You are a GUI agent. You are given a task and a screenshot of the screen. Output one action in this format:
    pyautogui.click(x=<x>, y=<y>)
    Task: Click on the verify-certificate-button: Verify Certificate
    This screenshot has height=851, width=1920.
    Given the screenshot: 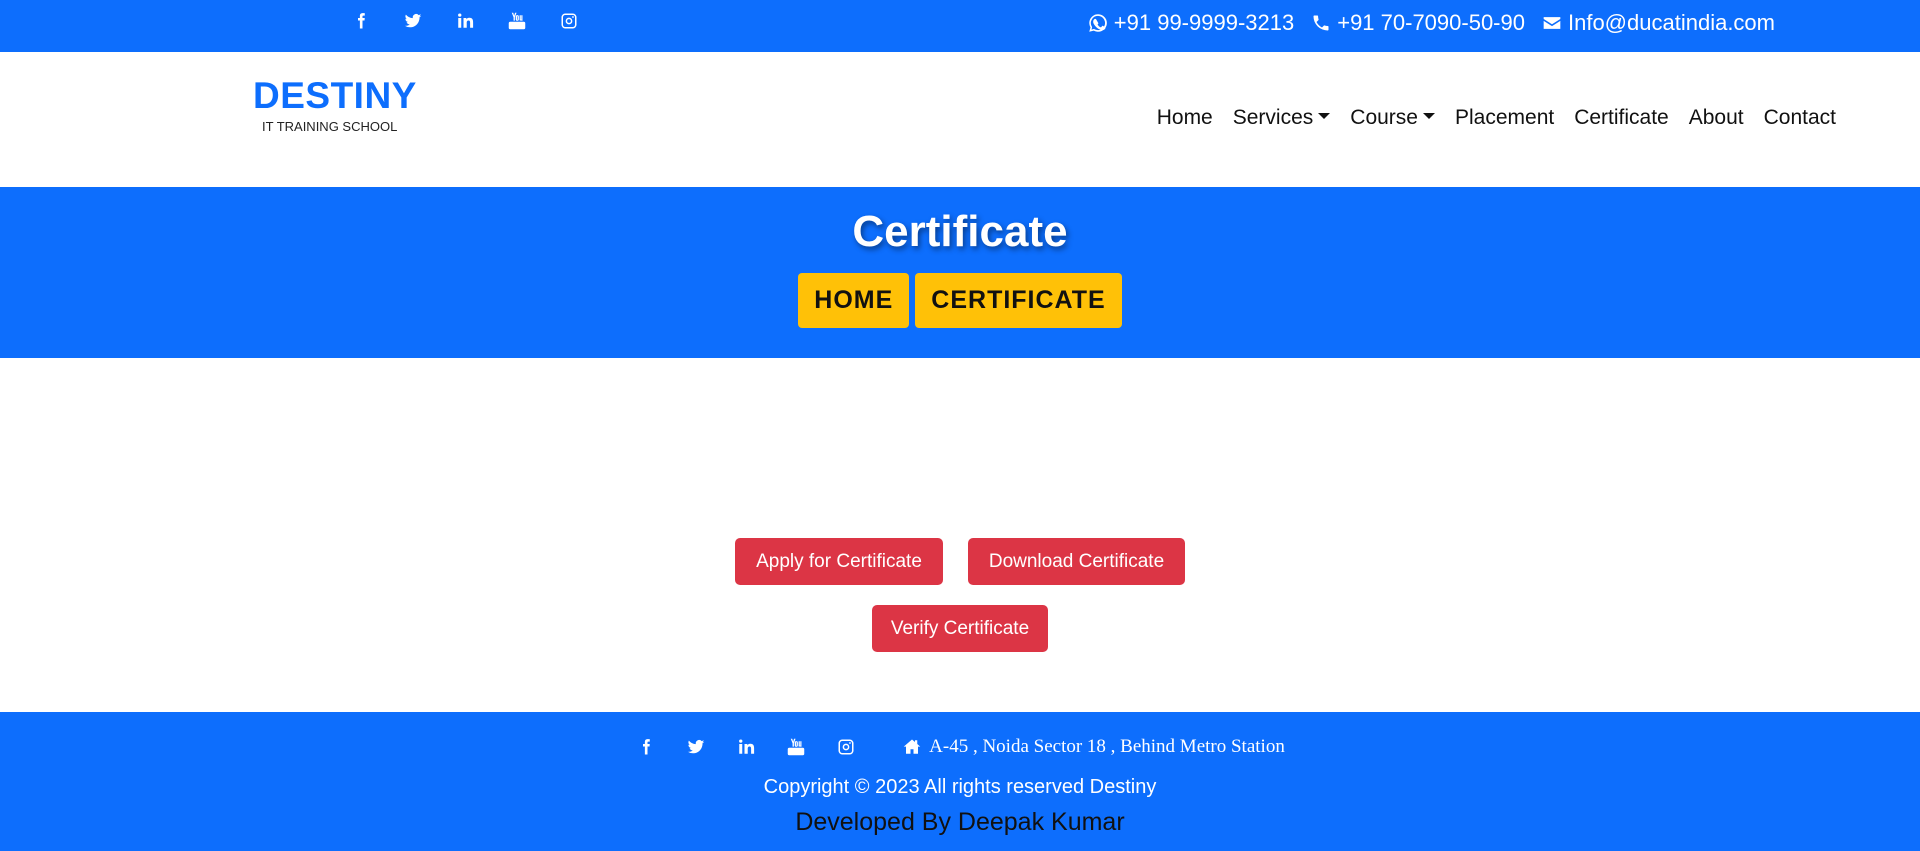 What is the action you would take?
    pyautogui.click(x=960, y=628)
    